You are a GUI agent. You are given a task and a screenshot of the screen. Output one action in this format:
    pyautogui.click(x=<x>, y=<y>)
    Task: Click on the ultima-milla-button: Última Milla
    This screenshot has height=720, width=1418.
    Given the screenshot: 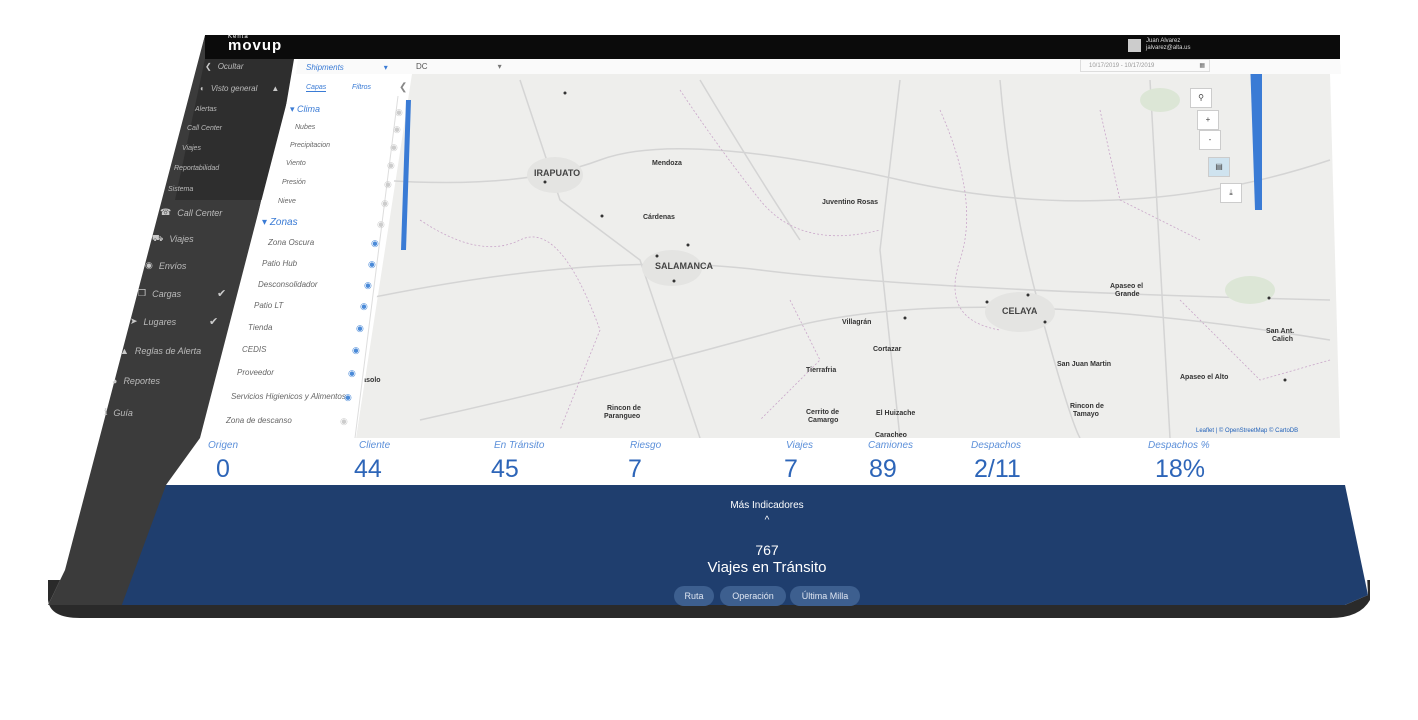 What is the action you would take?
    pyautogui.click(x=825, y=596)
    